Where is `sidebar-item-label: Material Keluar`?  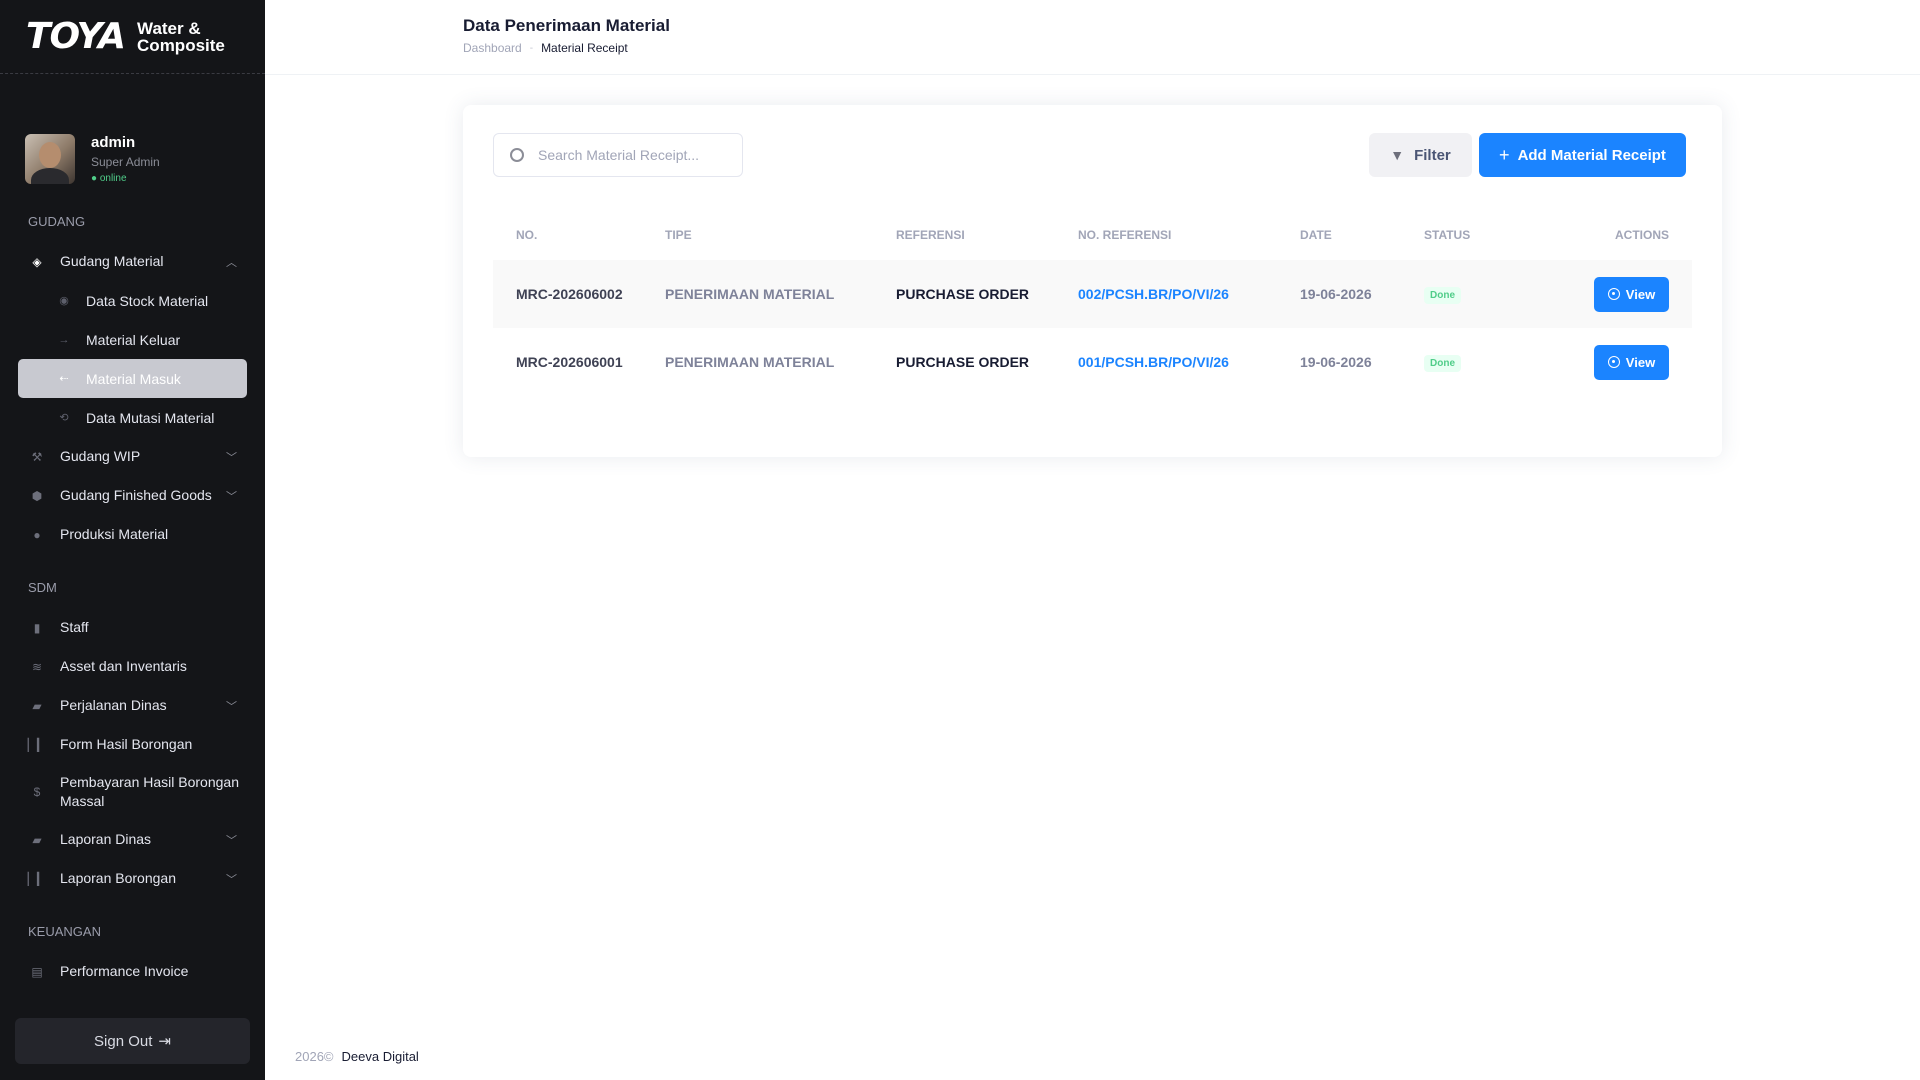 sidebar-item-label: Material Keluar is located at coordinates (133, 339).